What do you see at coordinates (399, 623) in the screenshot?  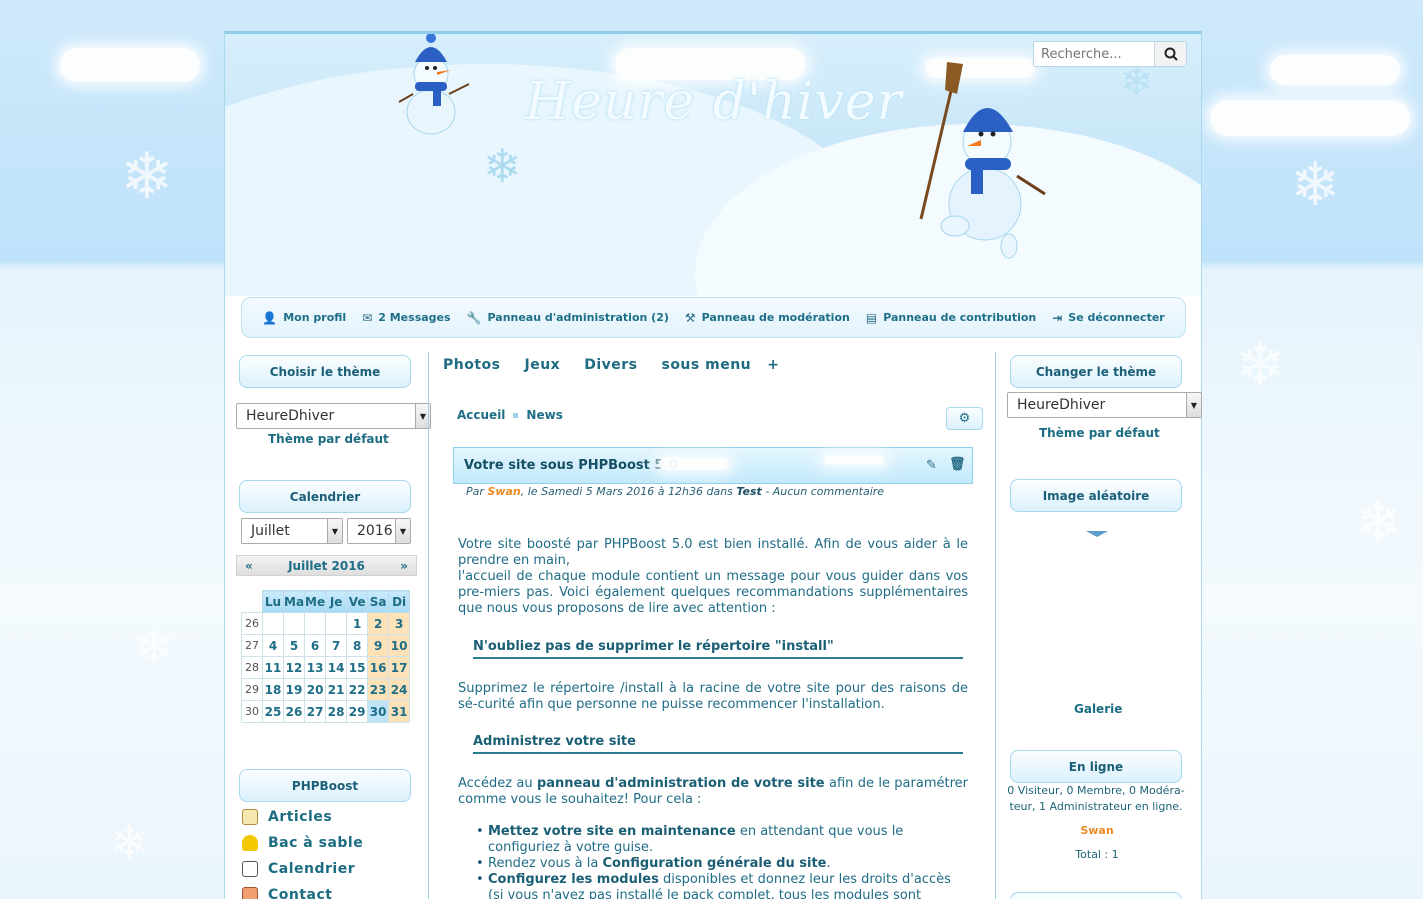 I see `calendar-day: 3` at bounding box center [399, 623].